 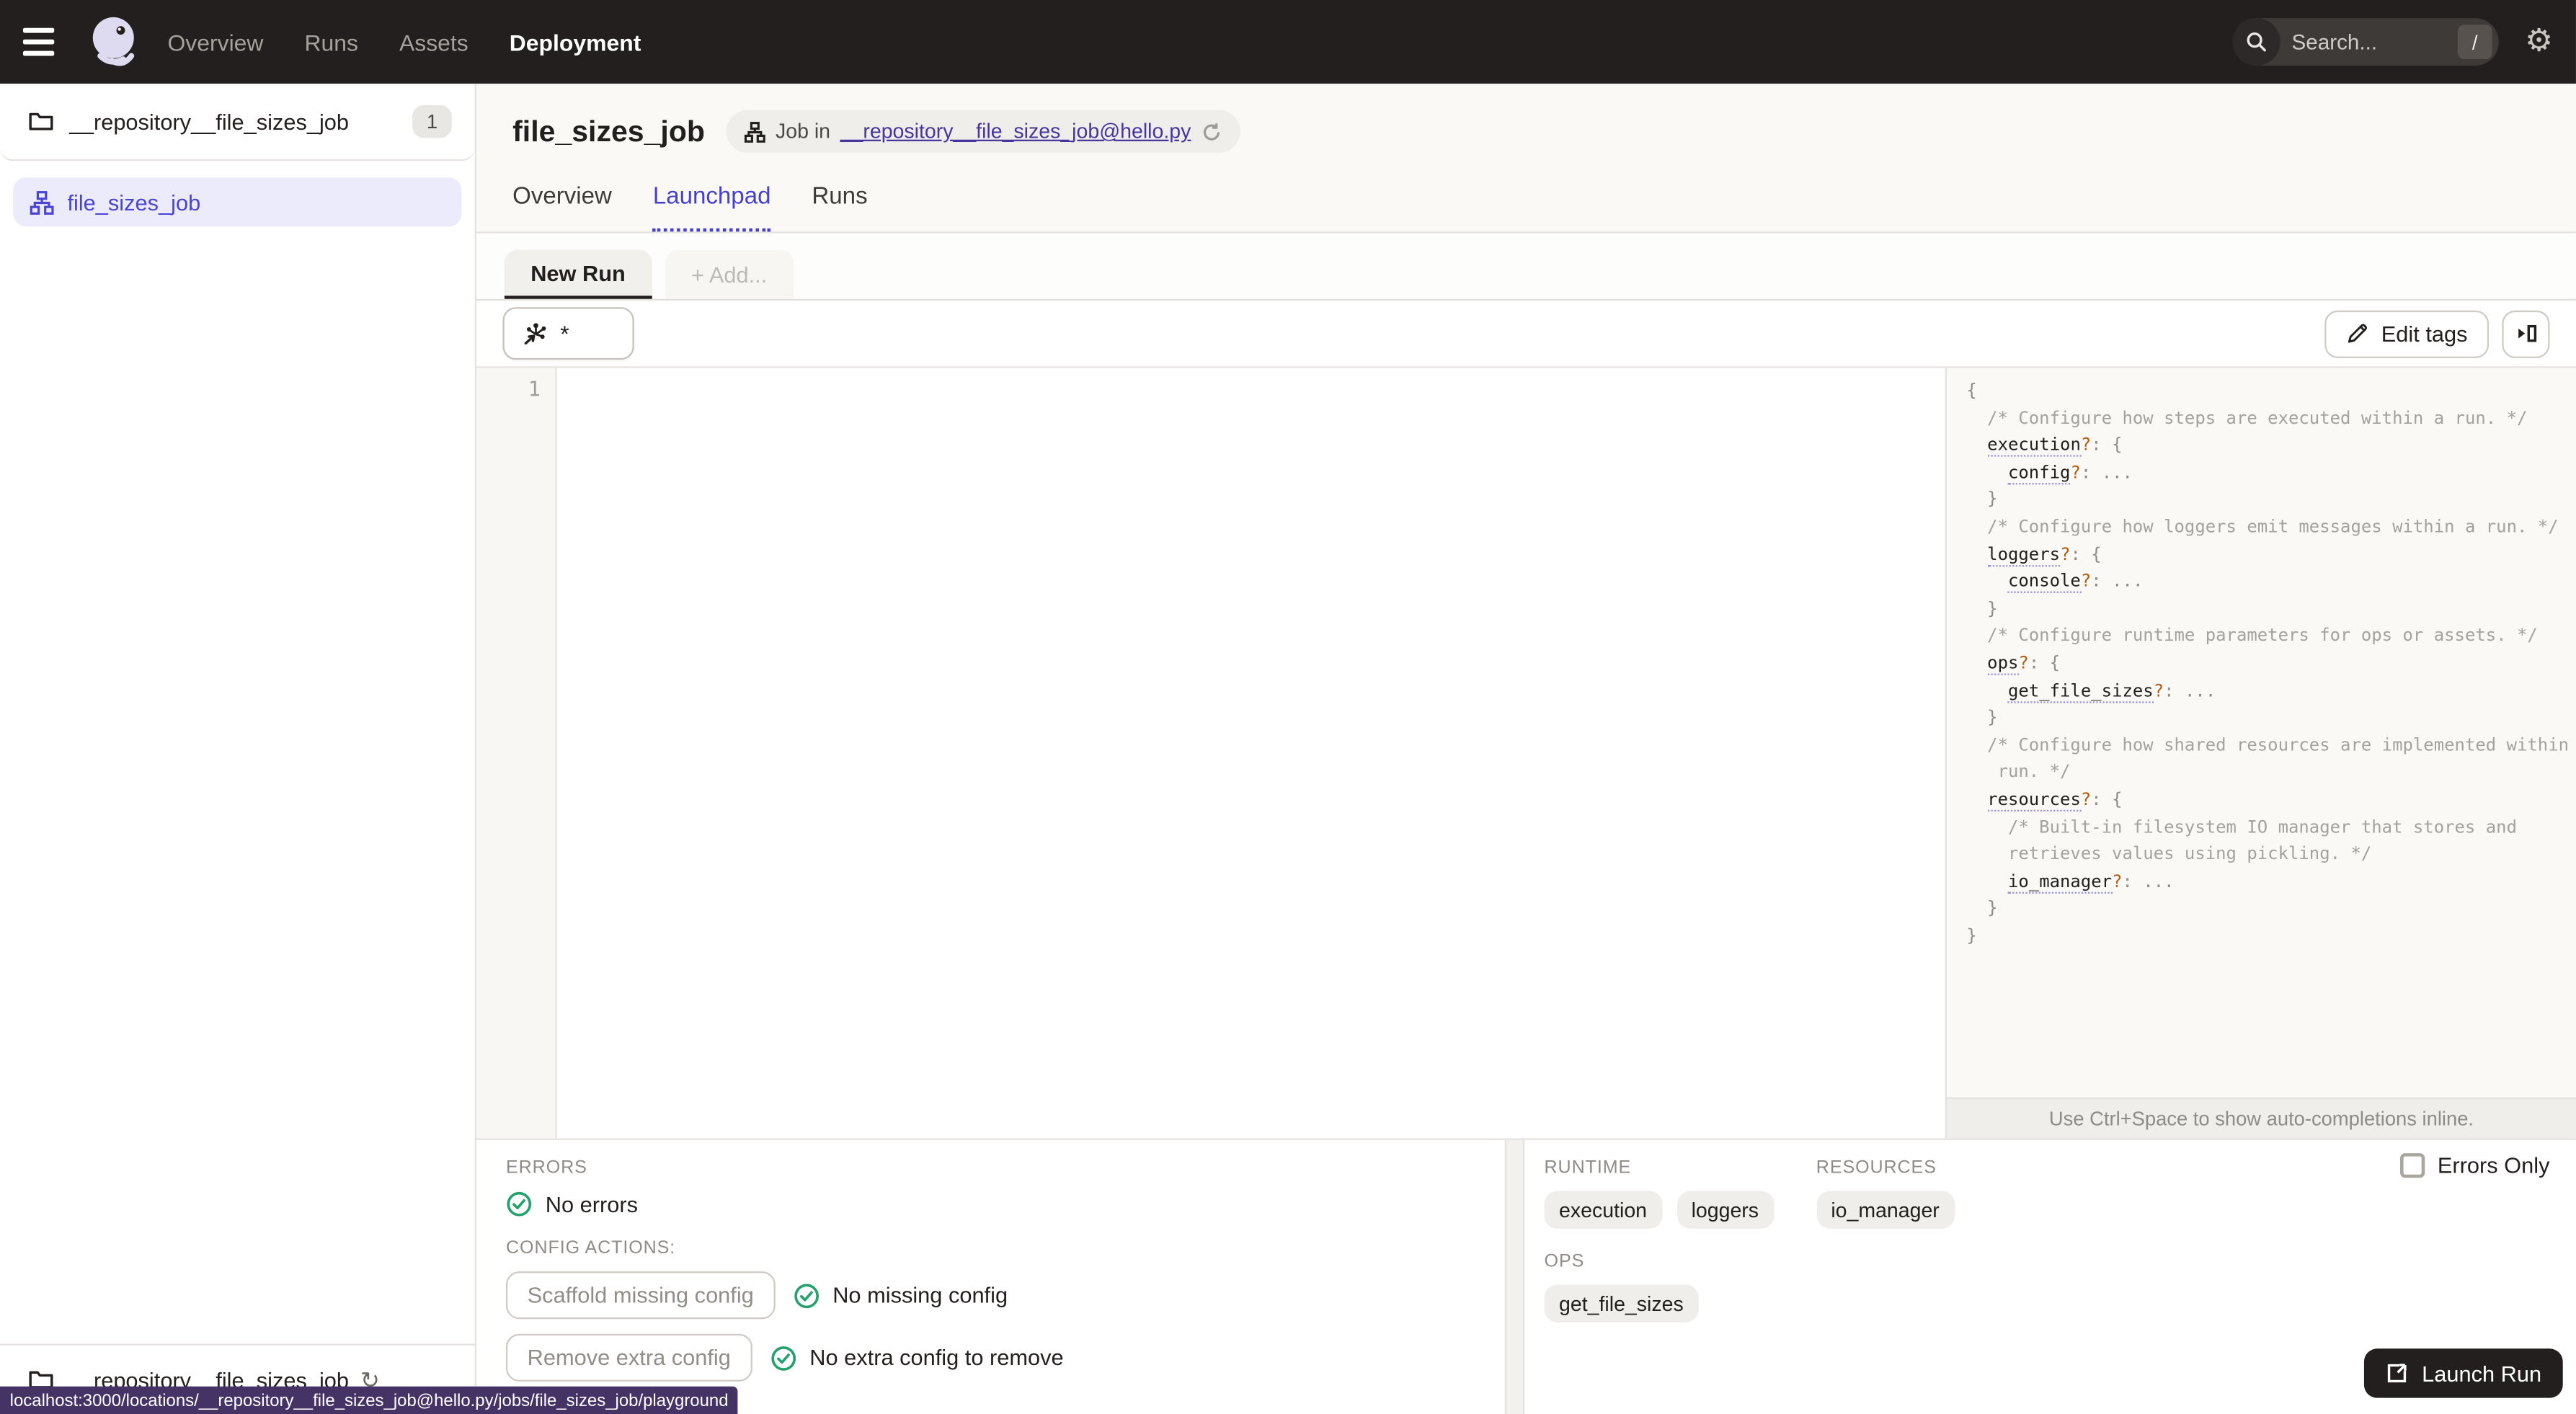 What do you see at coordinates (2412, 1165) in the screenshot?
I see `errors-only-checkbox` at bounding box center [2412, 1165].